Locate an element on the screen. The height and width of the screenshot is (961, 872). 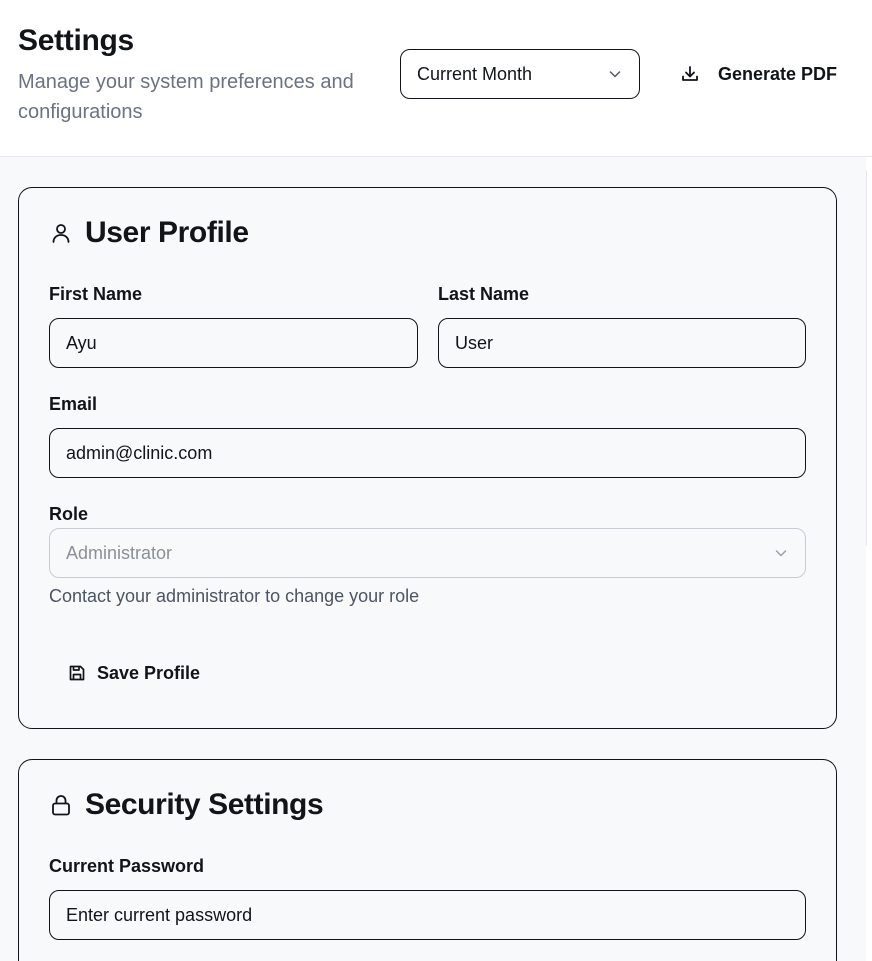
user-icon is located at coordinates (61, 233).